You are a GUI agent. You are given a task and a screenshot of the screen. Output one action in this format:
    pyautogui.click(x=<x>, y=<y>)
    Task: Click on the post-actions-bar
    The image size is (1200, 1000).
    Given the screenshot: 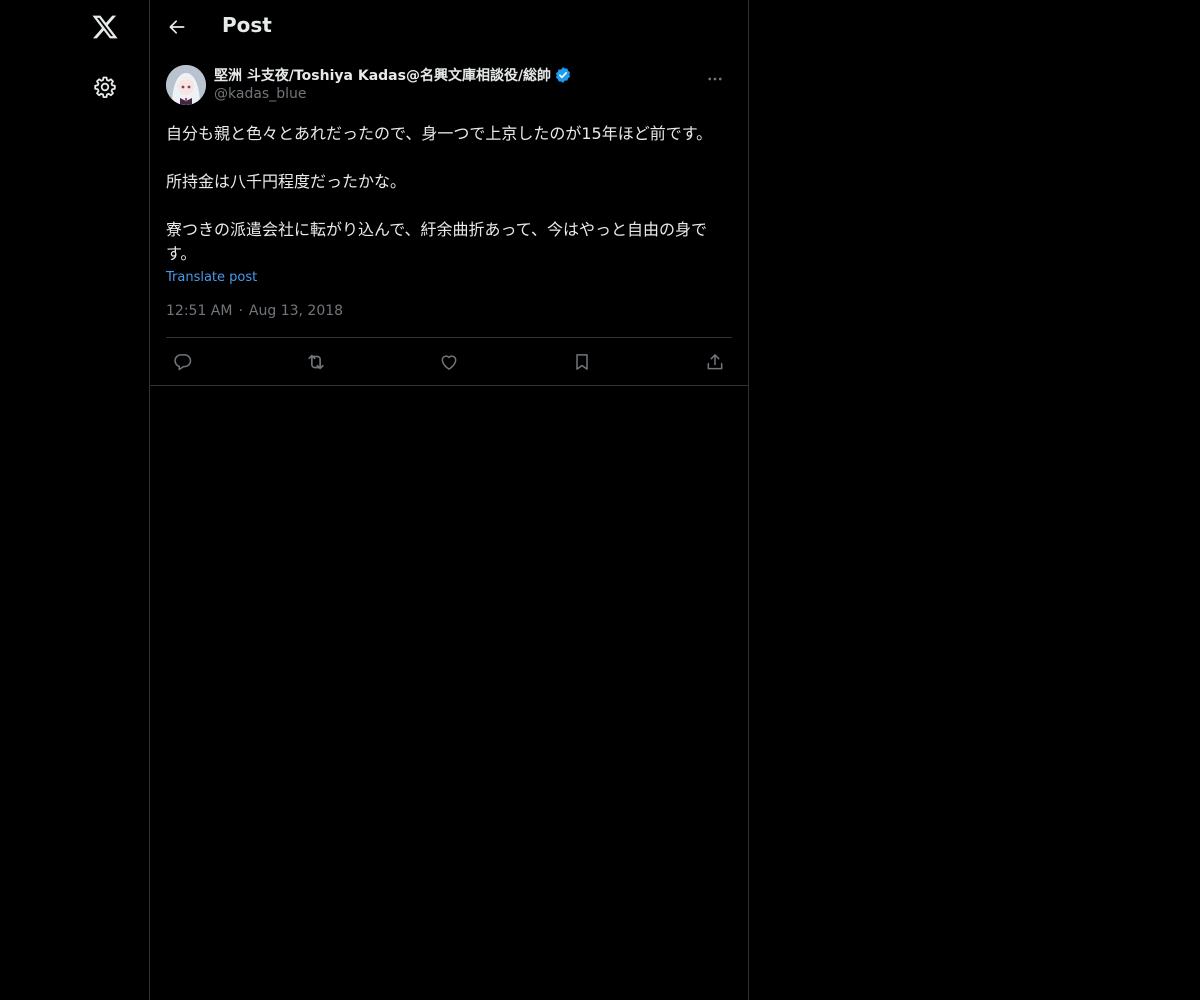 What is the action you would take?
    pyautogui.click(x=449, y=361)
    